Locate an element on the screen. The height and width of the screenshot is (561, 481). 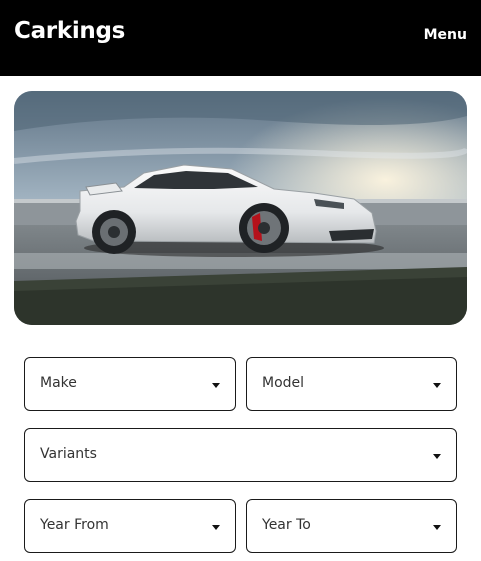
site-header: Carkings Menu is located at coordinates (240, 38).